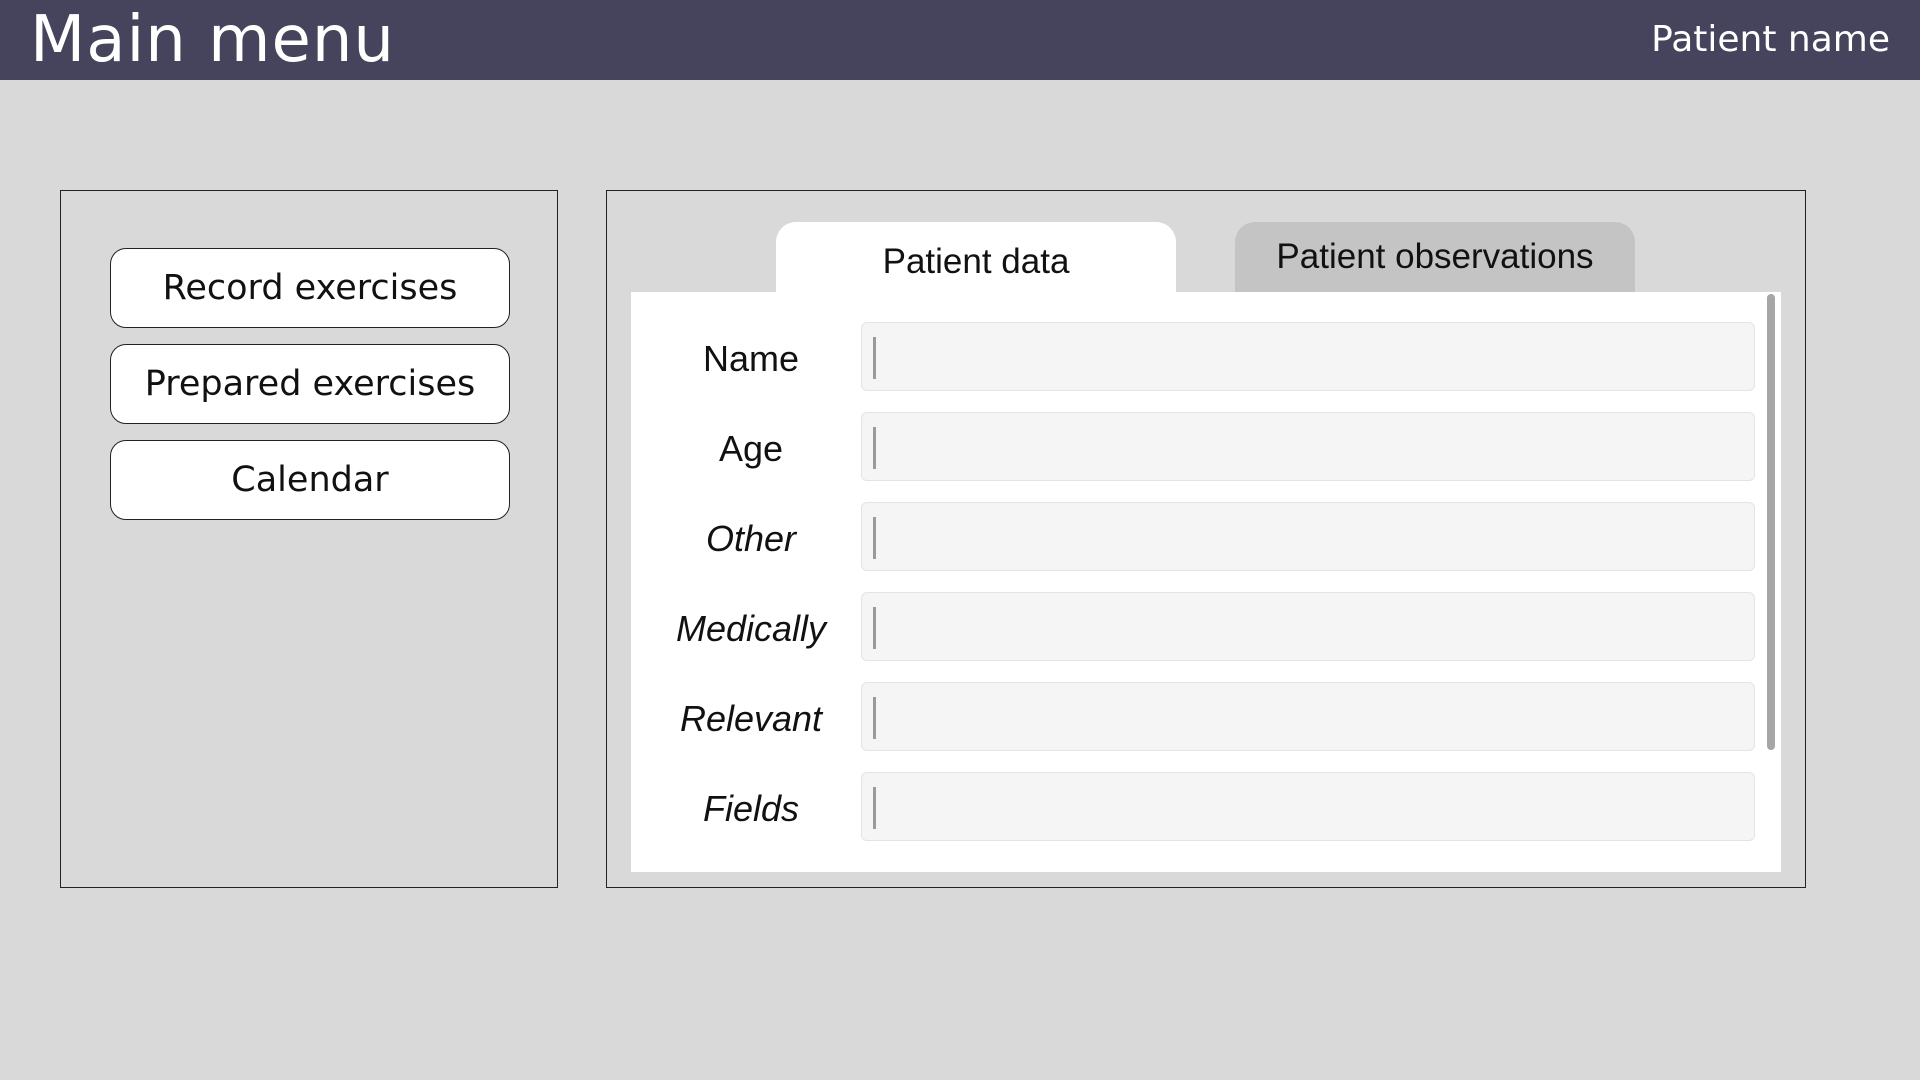 The image size is (1920, 1080). I want to click on patient-name-label: Patient name, so click(1770, 40).